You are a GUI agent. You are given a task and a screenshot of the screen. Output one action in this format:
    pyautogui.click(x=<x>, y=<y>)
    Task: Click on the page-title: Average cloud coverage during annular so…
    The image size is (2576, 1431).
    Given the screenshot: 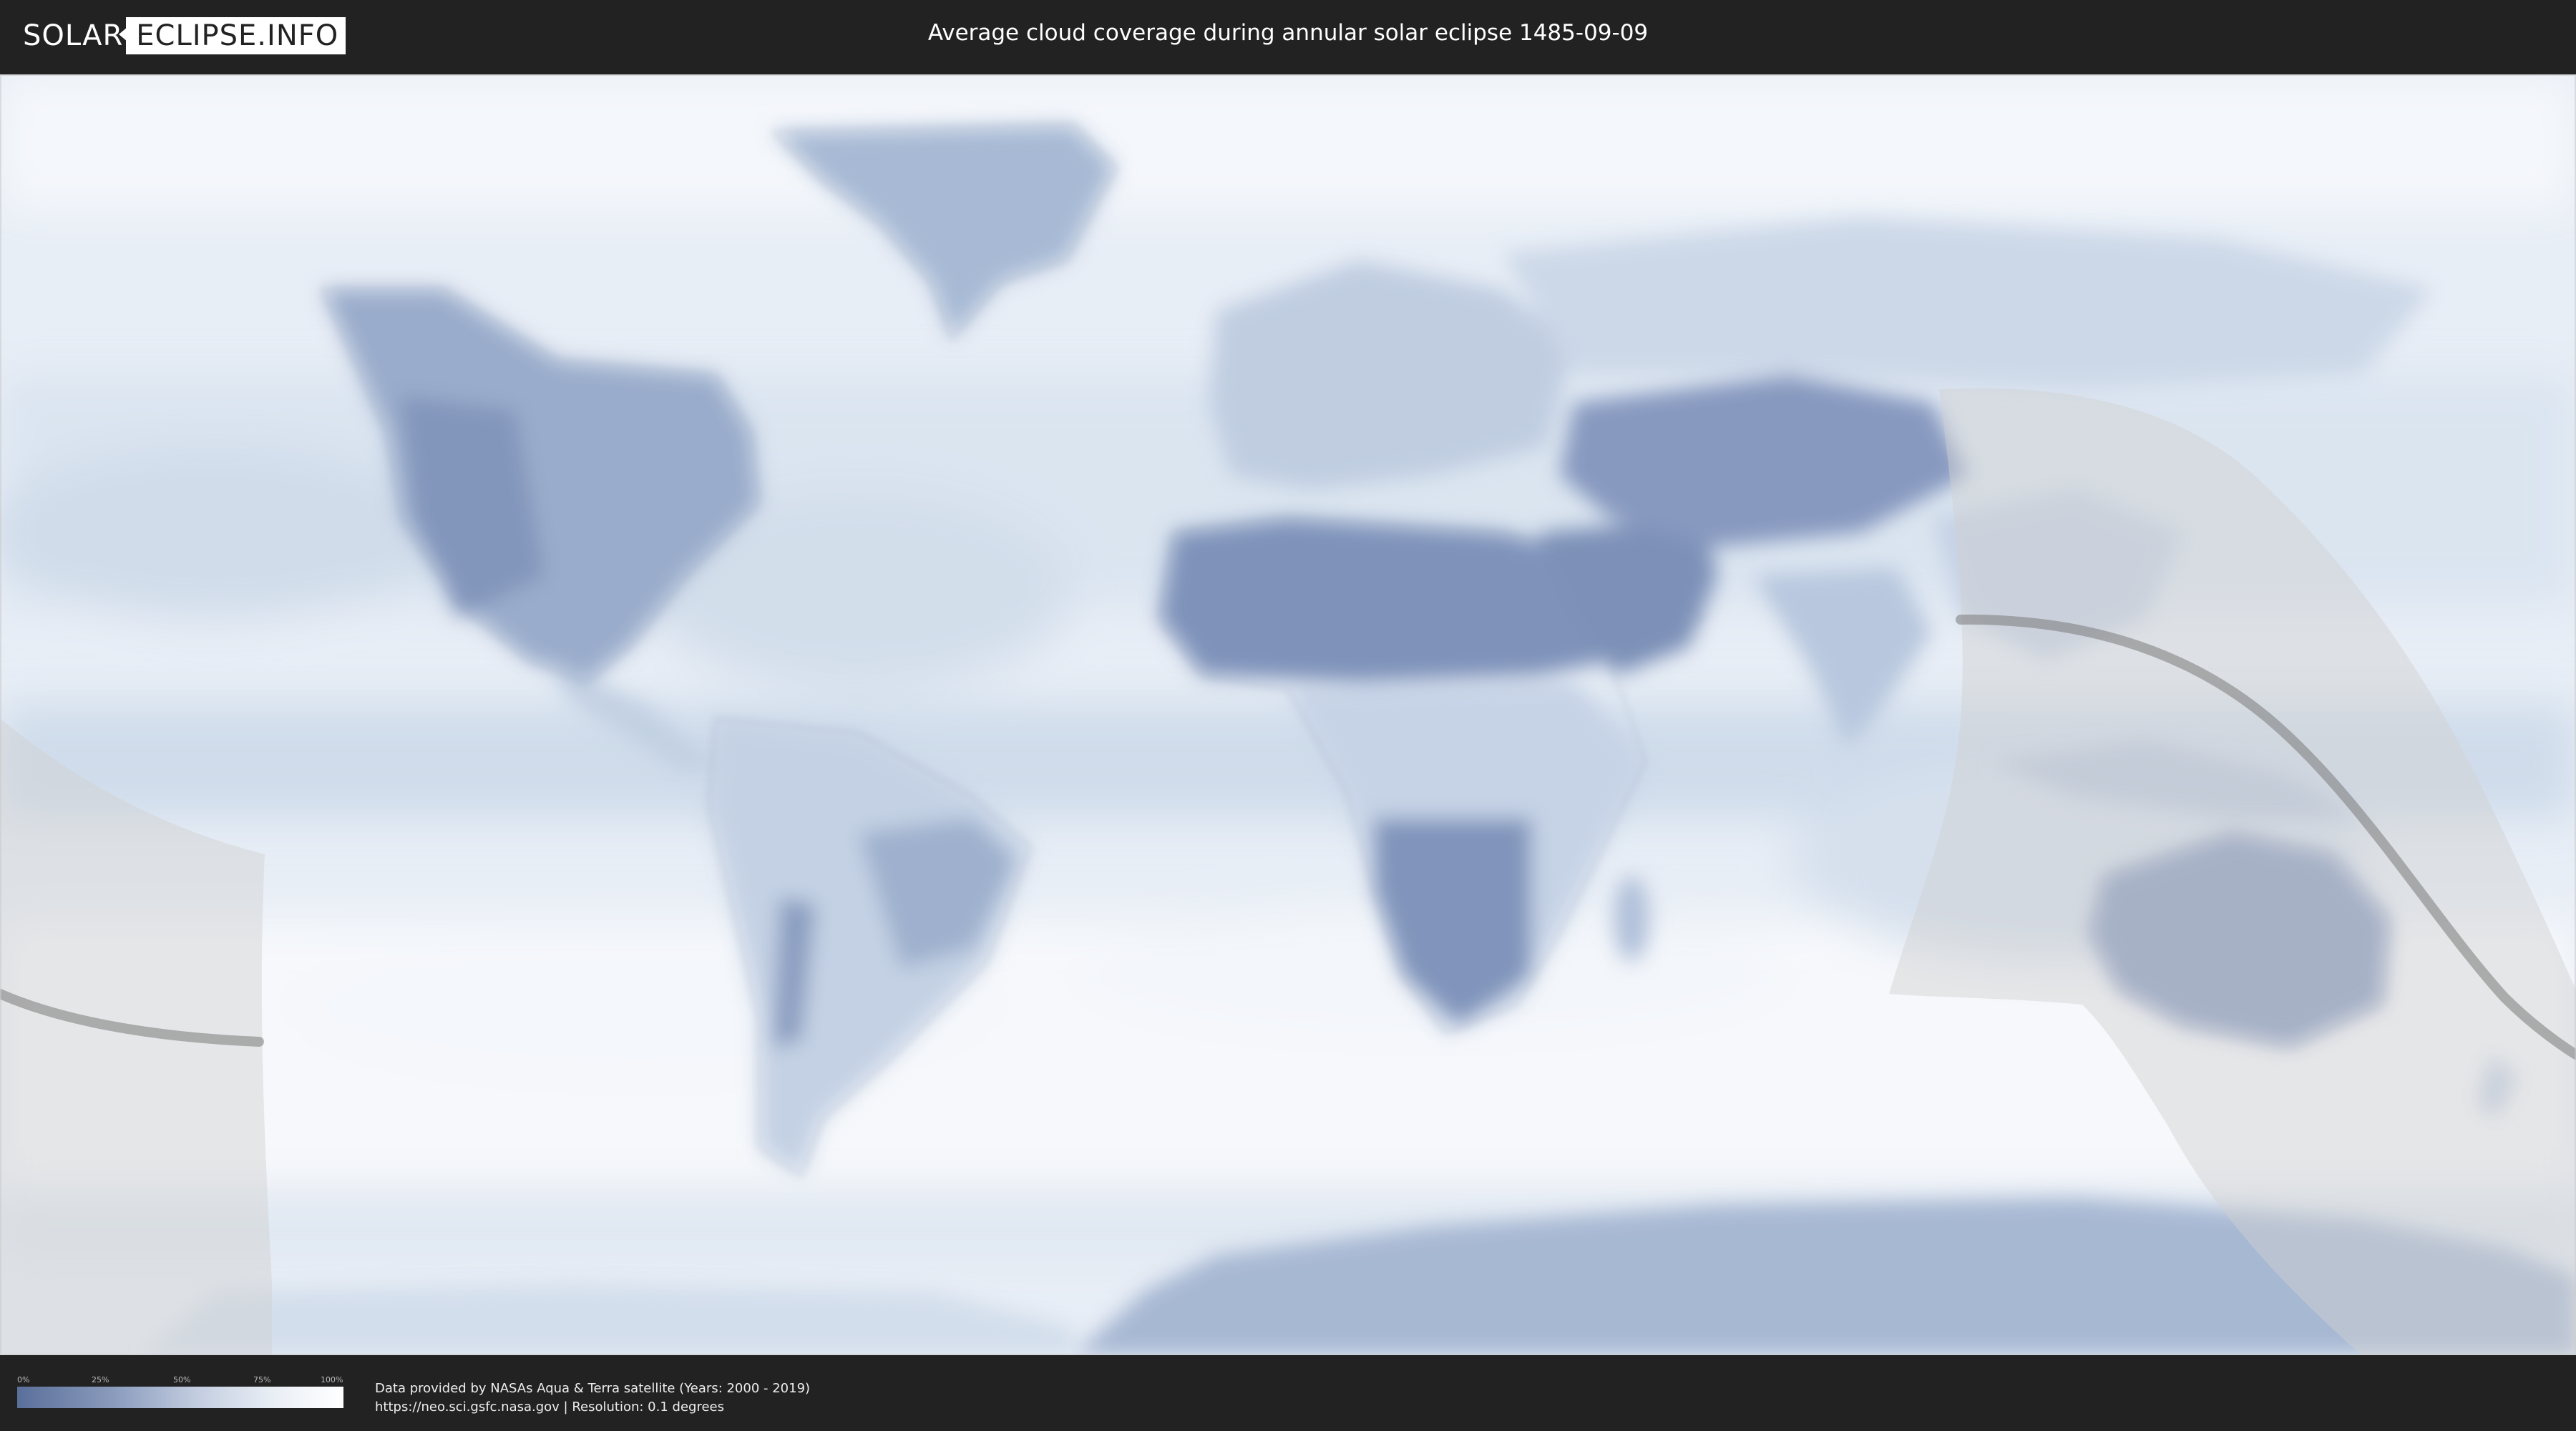 What is the action you would take?
    pyautogui.click(x=1288, y=33)
    